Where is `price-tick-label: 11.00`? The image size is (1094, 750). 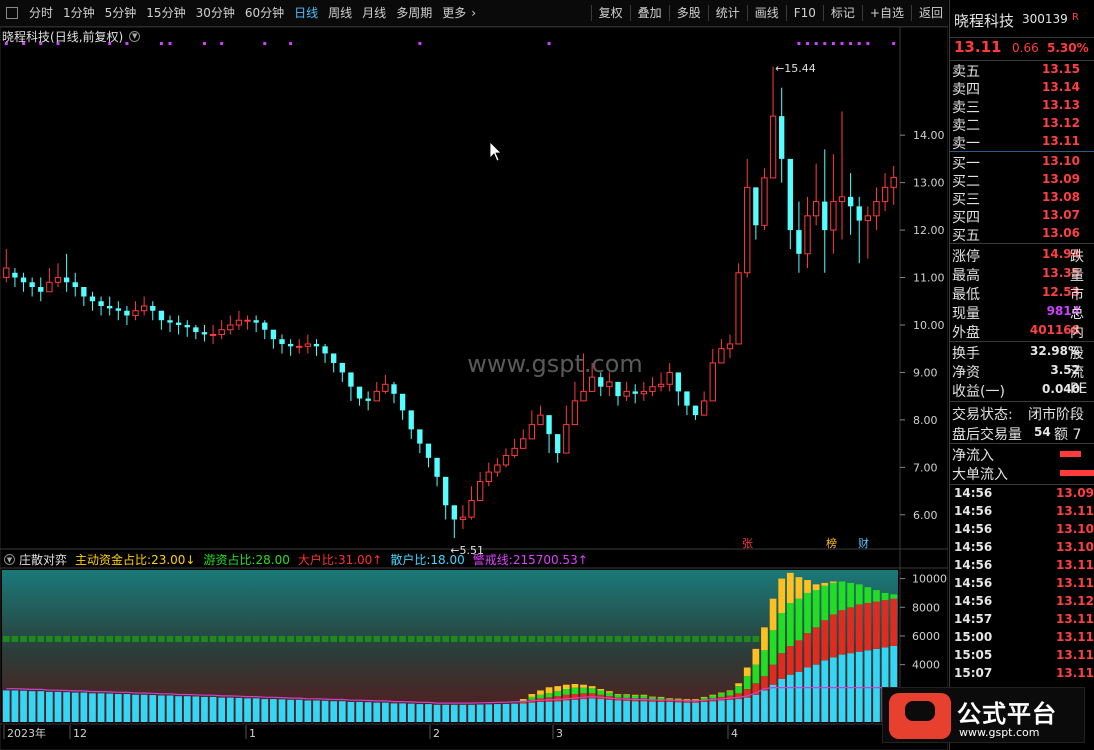
price-tick-label: 11.00 is located at coordinates (929, 278).